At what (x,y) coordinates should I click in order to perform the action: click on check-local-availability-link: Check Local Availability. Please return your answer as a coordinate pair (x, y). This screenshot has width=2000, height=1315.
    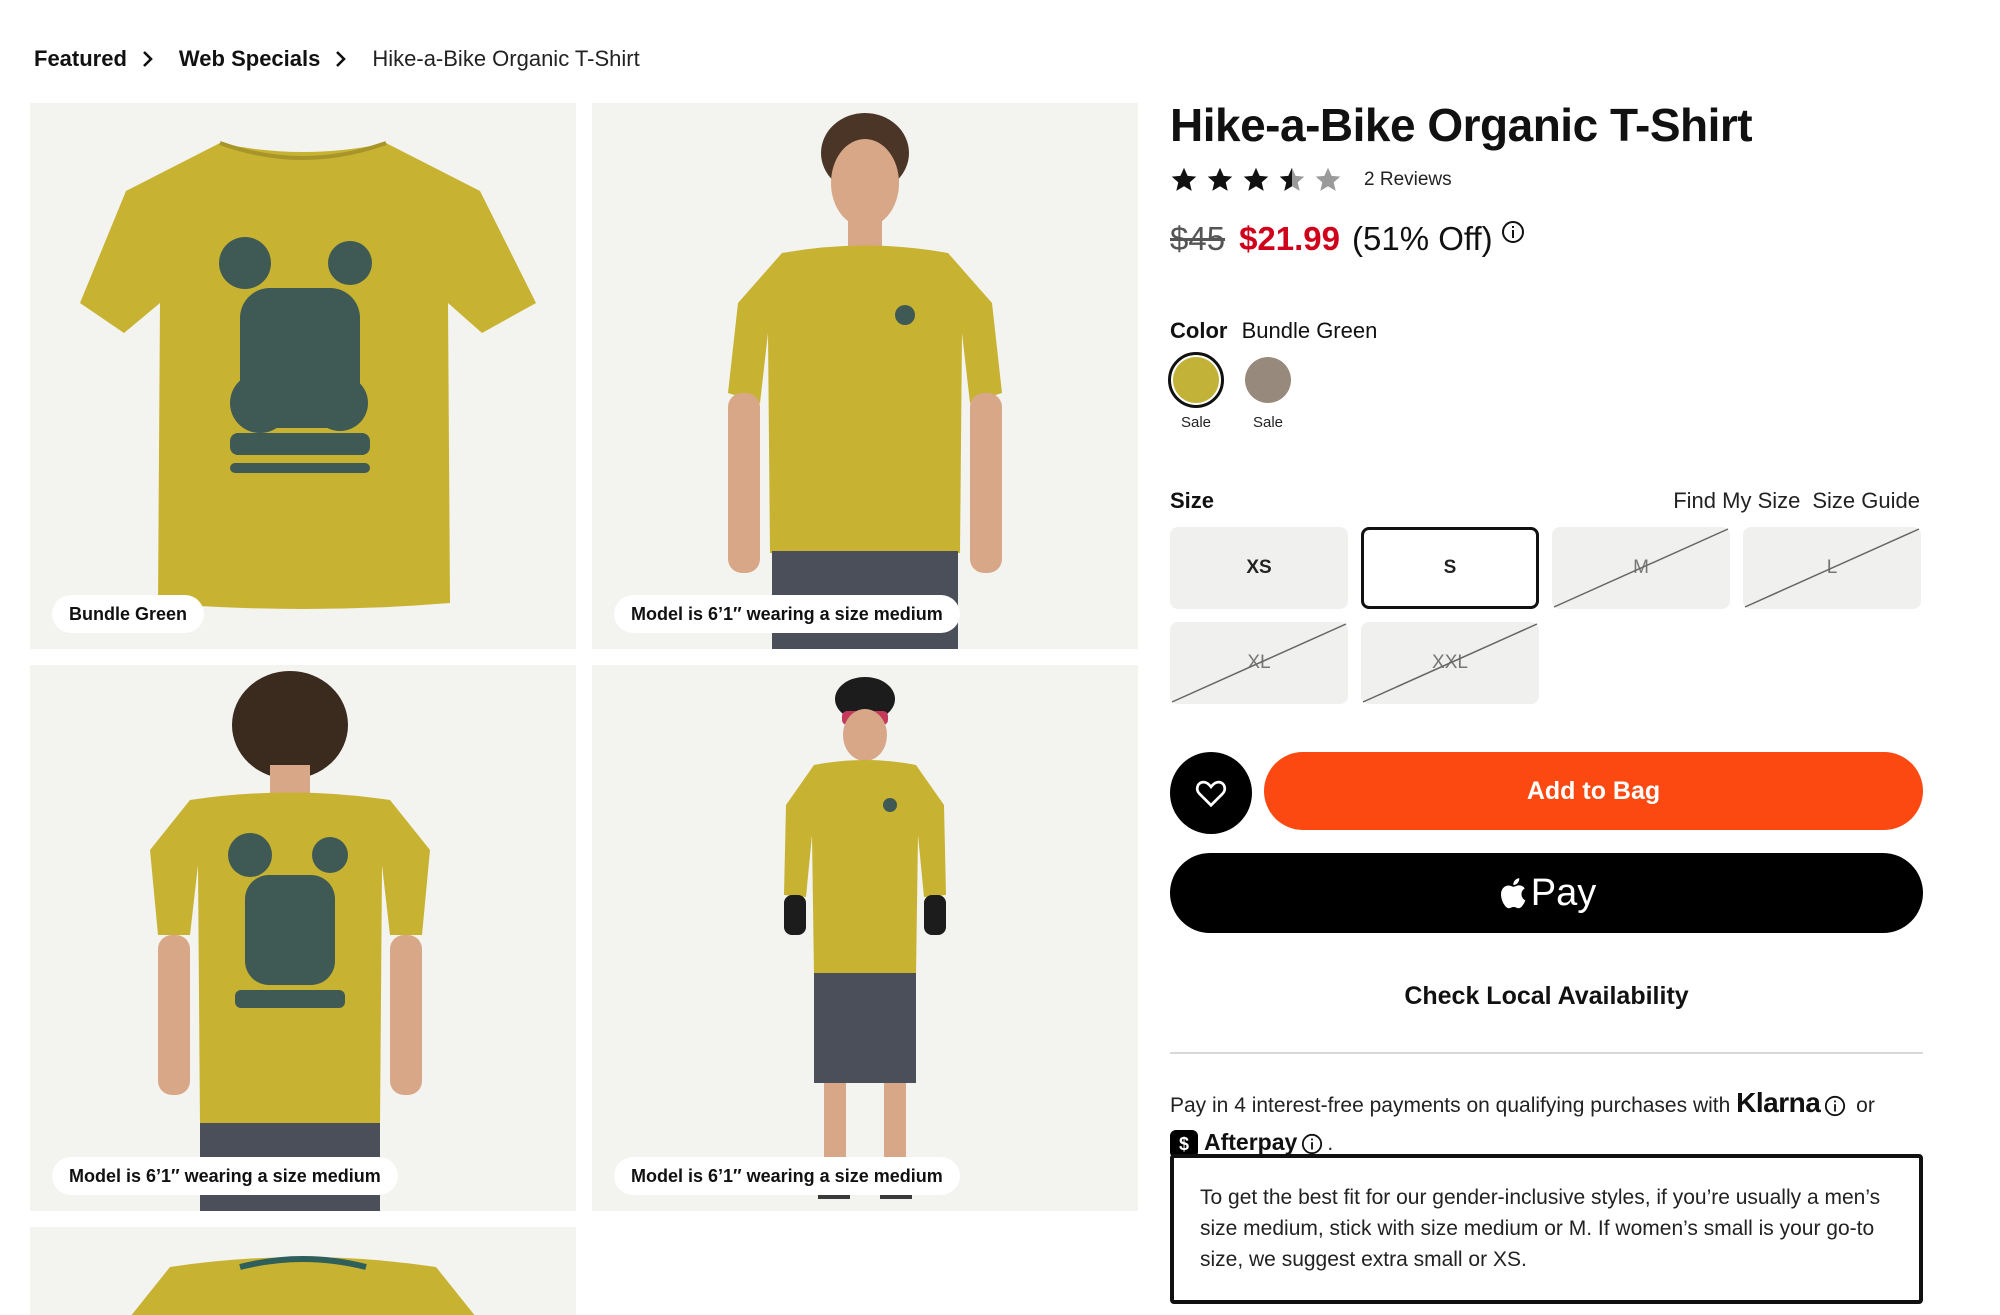
    Looking at the image, I should click on (1546, 996).